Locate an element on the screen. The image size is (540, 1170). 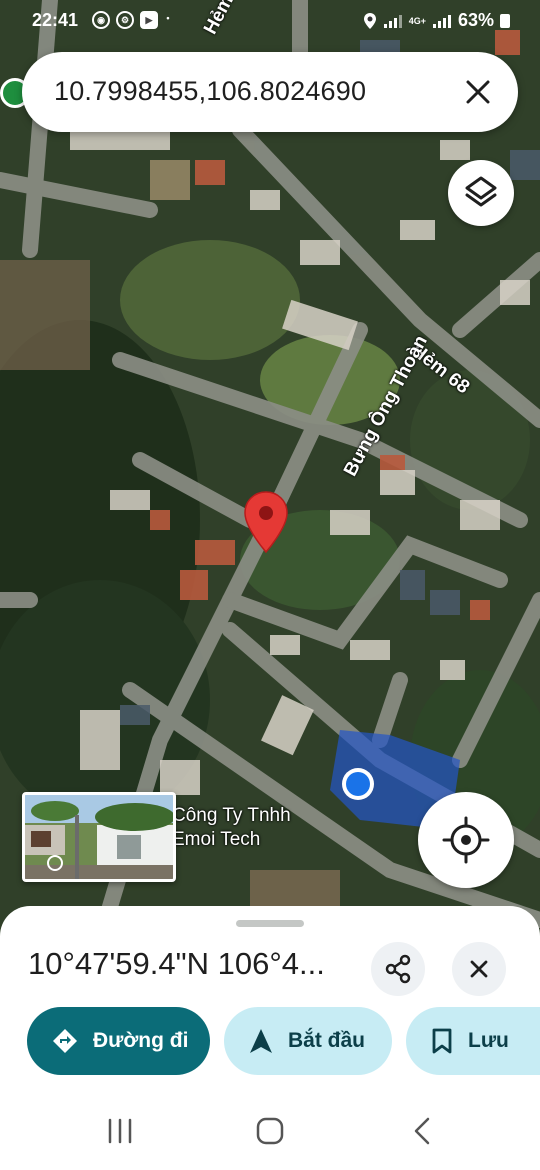
my-location-icon is located at coordinates (466, 840).